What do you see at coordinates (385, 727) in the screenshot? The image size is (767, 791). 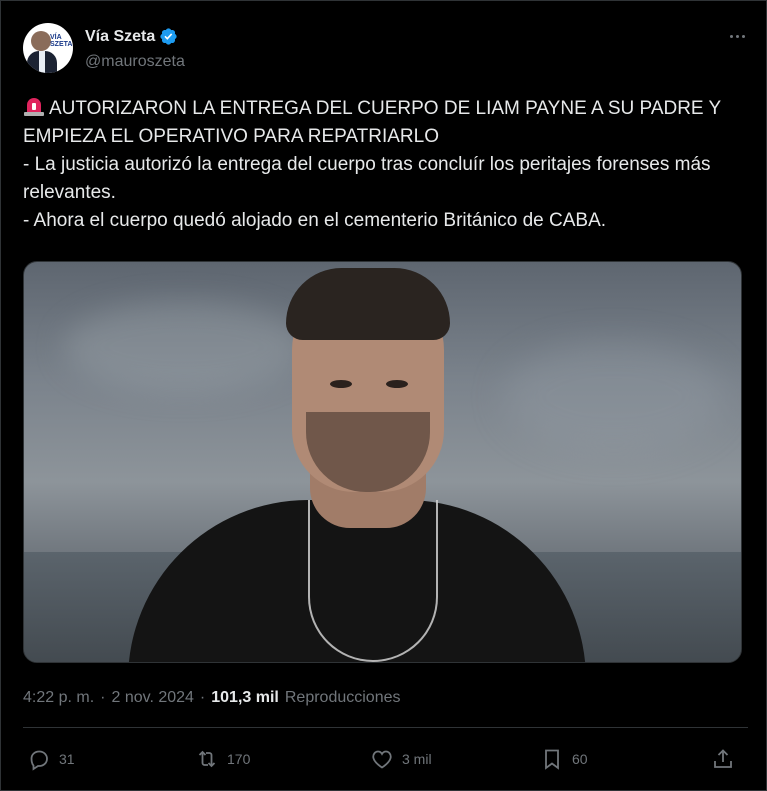 I see `divider` at bounding box center [385, 727].